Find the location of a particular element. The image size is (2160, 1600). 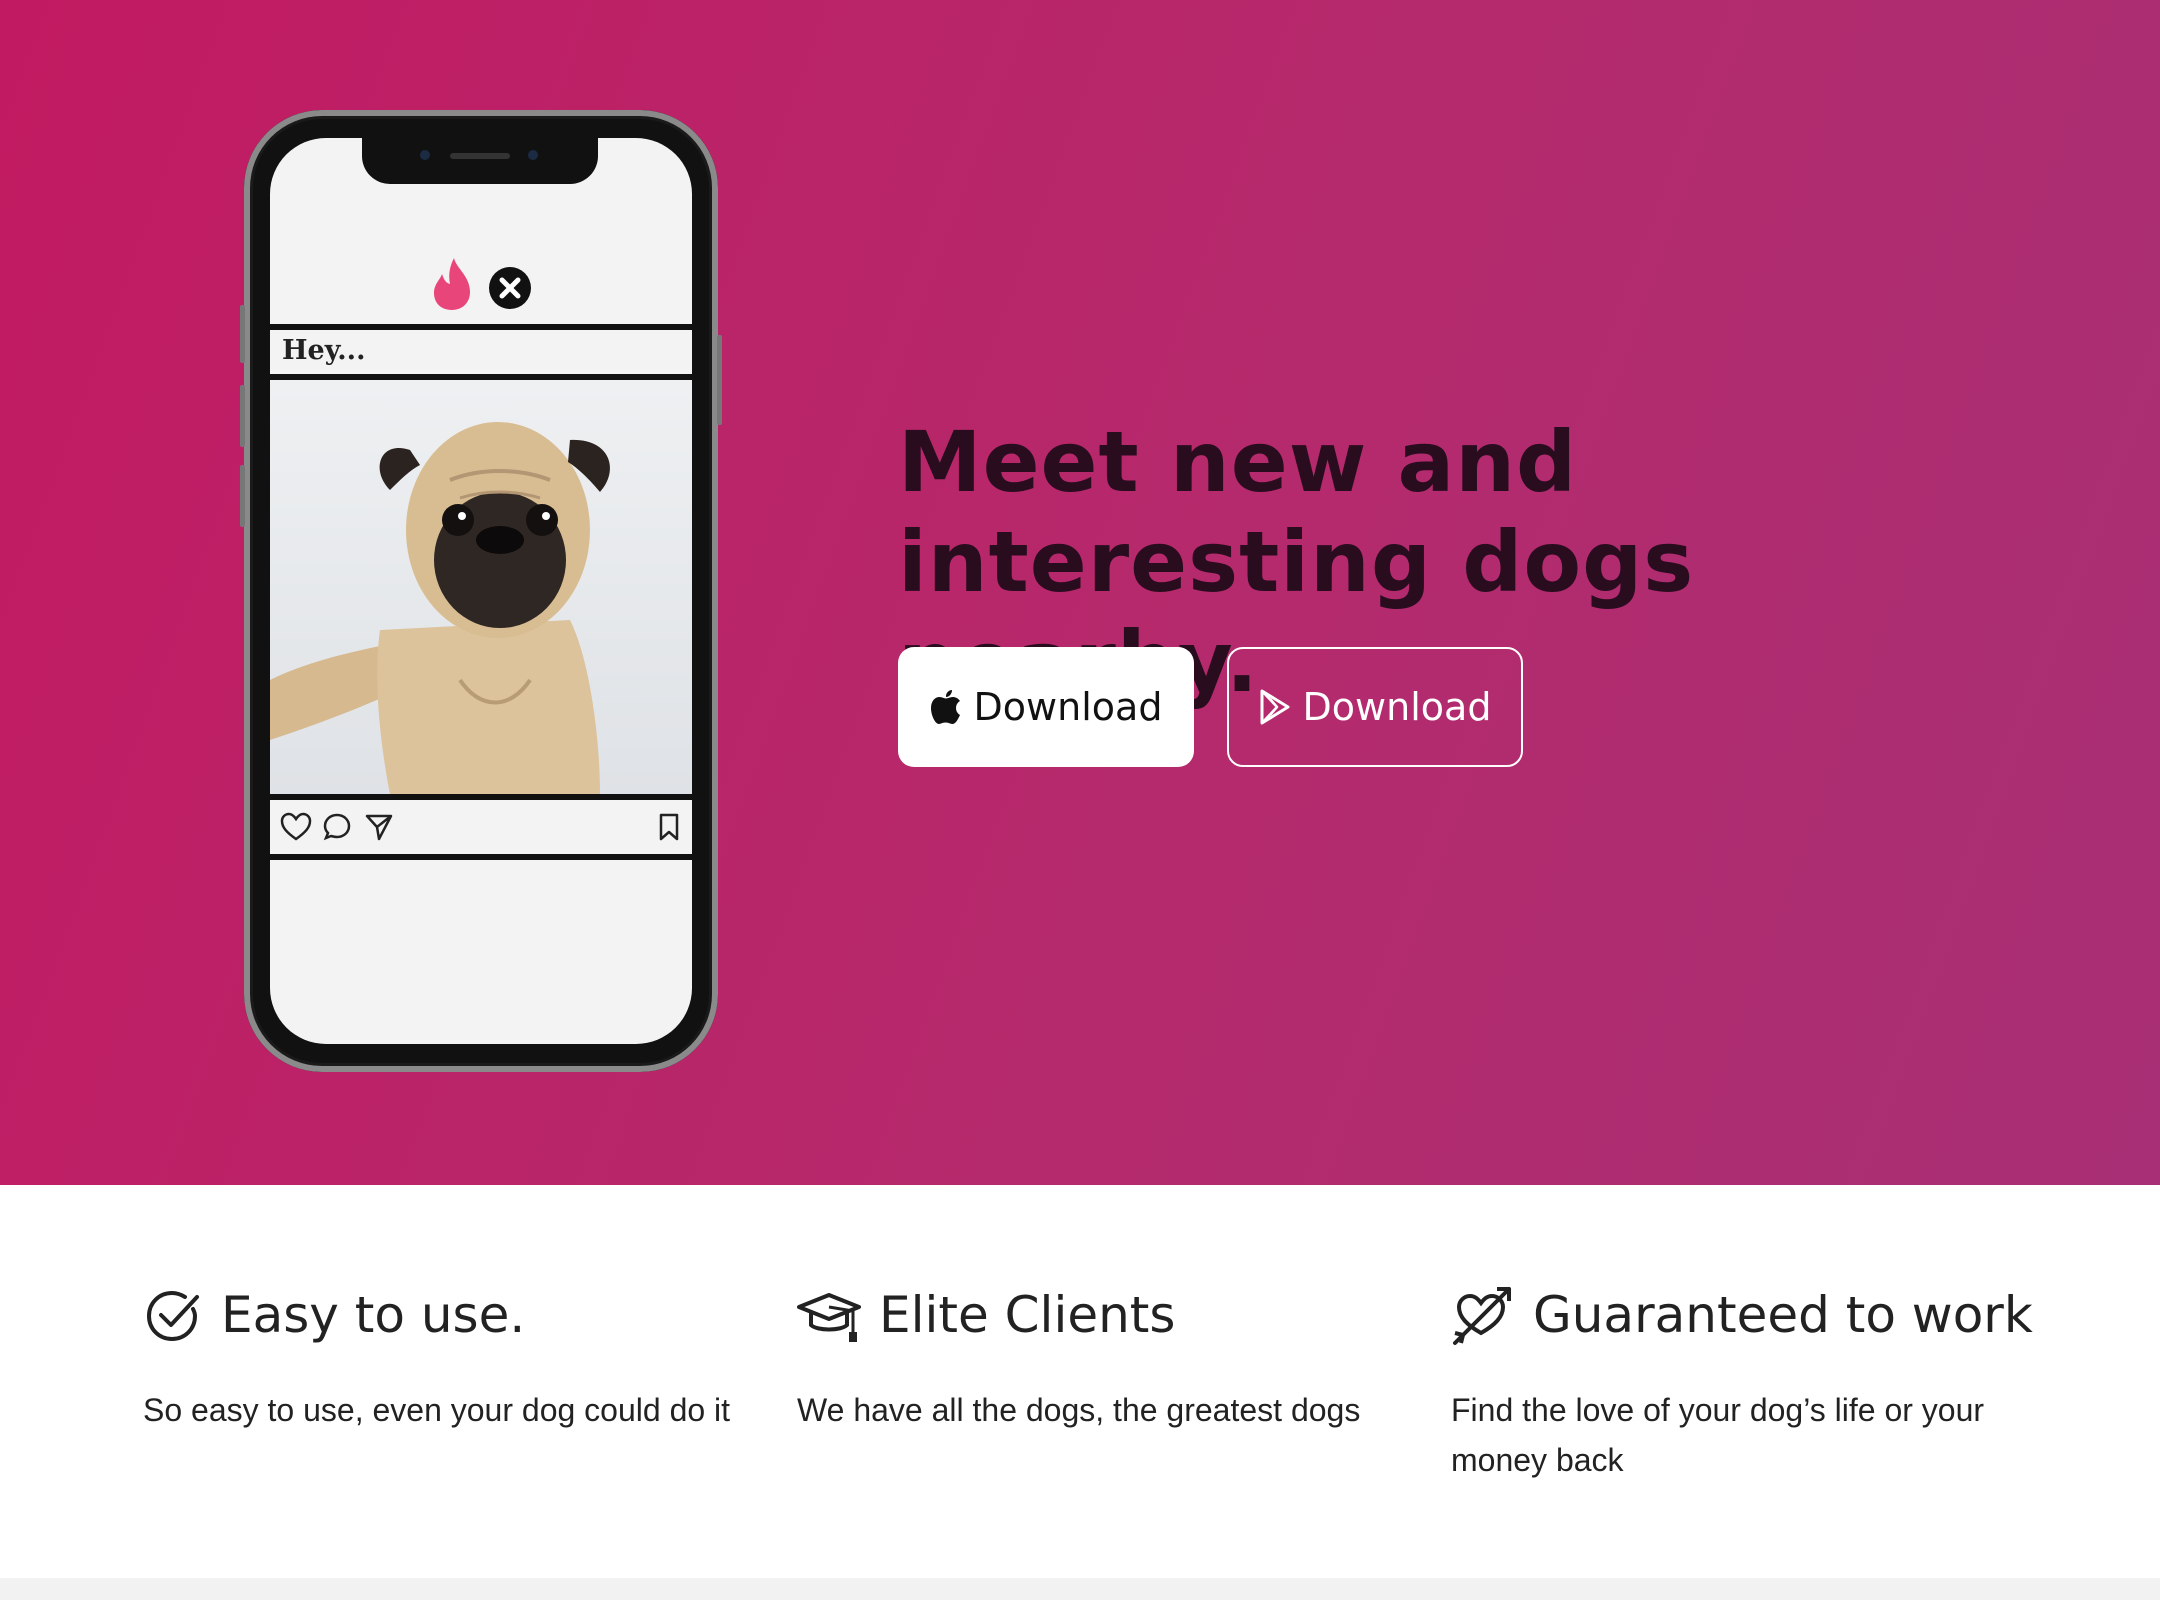

graduation-cap-icon is located at coordinates (829, 1317).